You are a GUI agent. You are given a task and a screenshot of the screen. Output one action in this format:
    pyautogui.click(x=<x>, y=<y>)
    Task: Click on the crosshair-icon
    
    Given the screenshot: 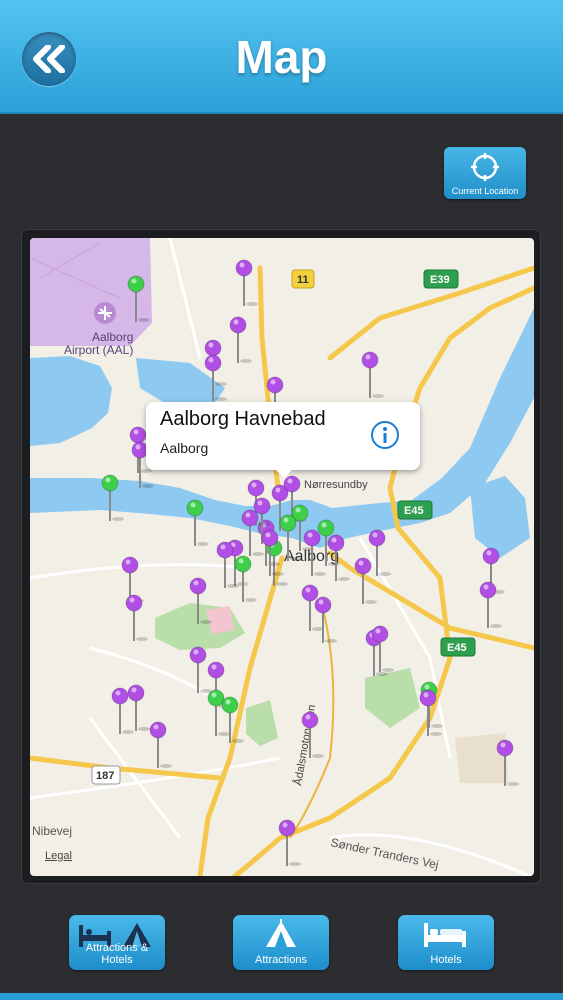 What is the action you would take?
    pyautogui.click(x=485, y=167)
    